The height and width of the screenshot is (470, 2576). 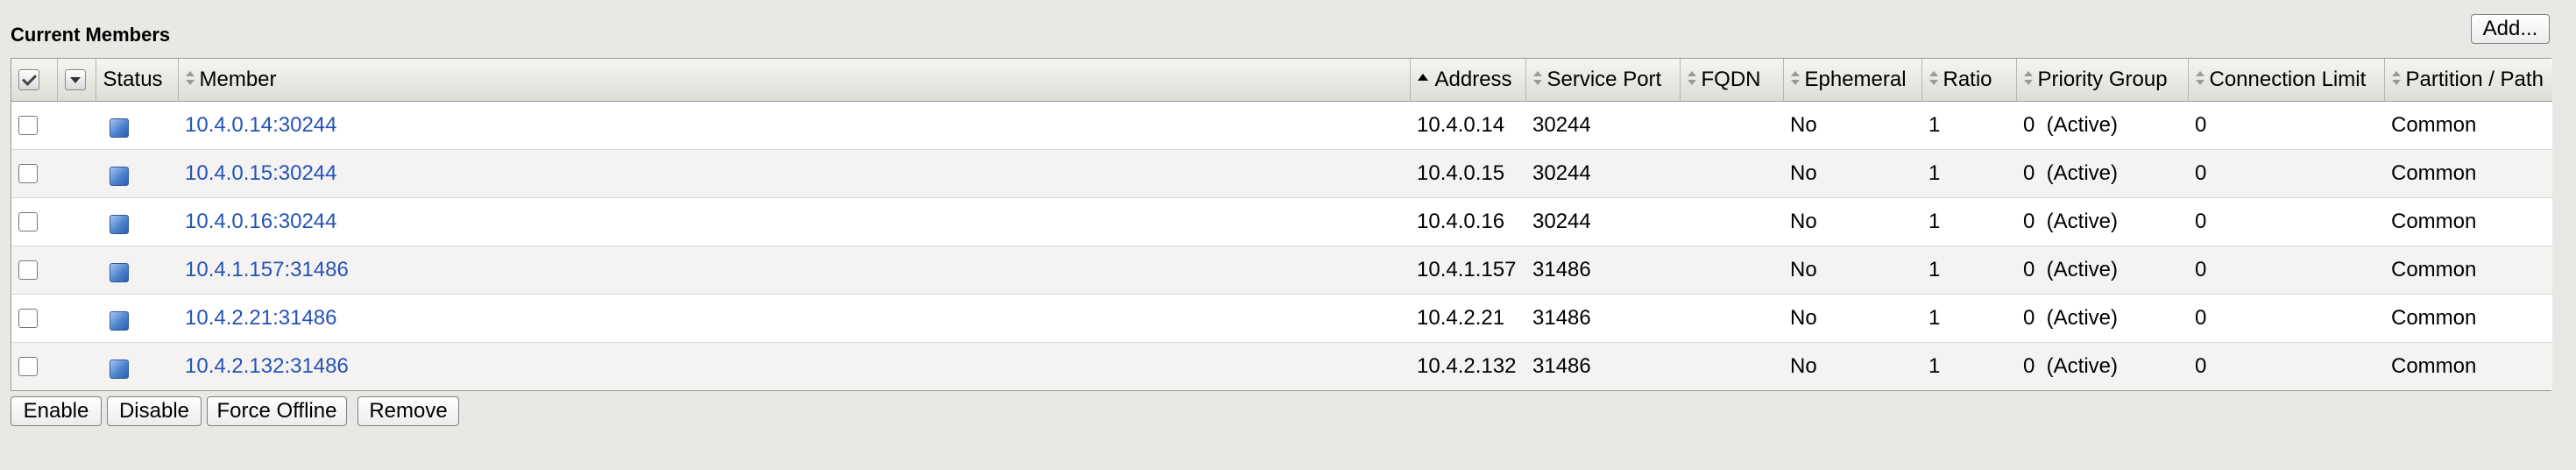 I want to click on column-header-status: Status, so click(x=137, y=81).